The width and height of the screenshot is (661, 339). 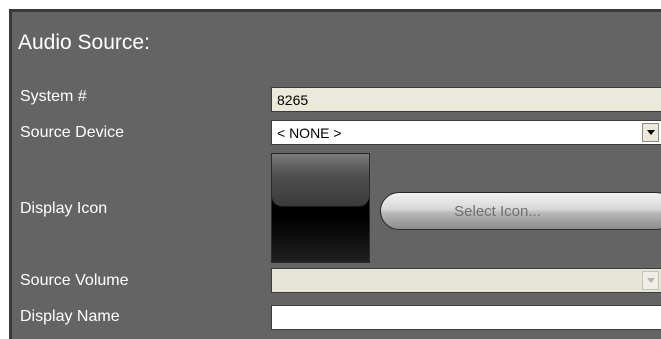 What do you see at coordinates (53, 96) in the screenshot?
I see `system-number-label: System #` at bounding box center [53, 96].